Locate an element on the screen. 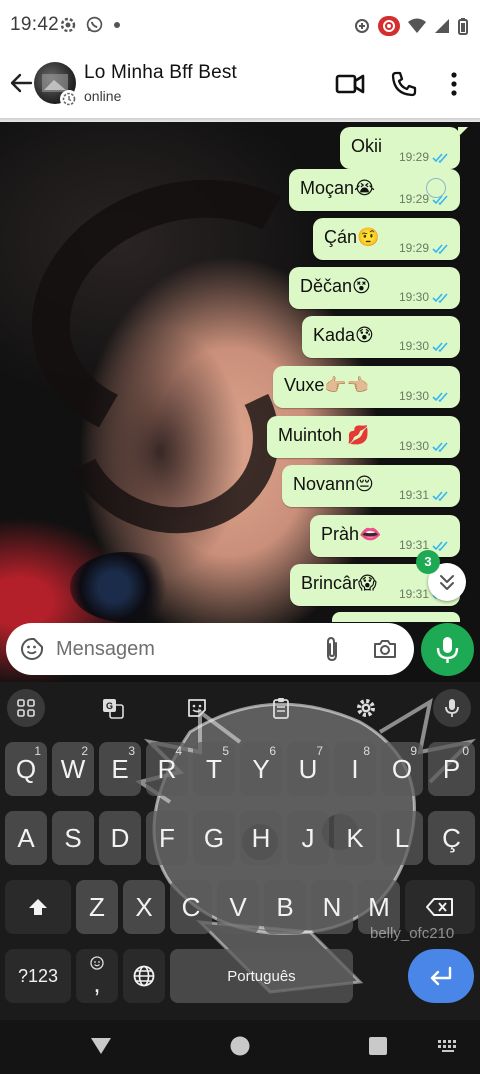 This screenshot has height=1074, width=480. message-bubble: Okii 19:29 is located at coordinates (404, 148).